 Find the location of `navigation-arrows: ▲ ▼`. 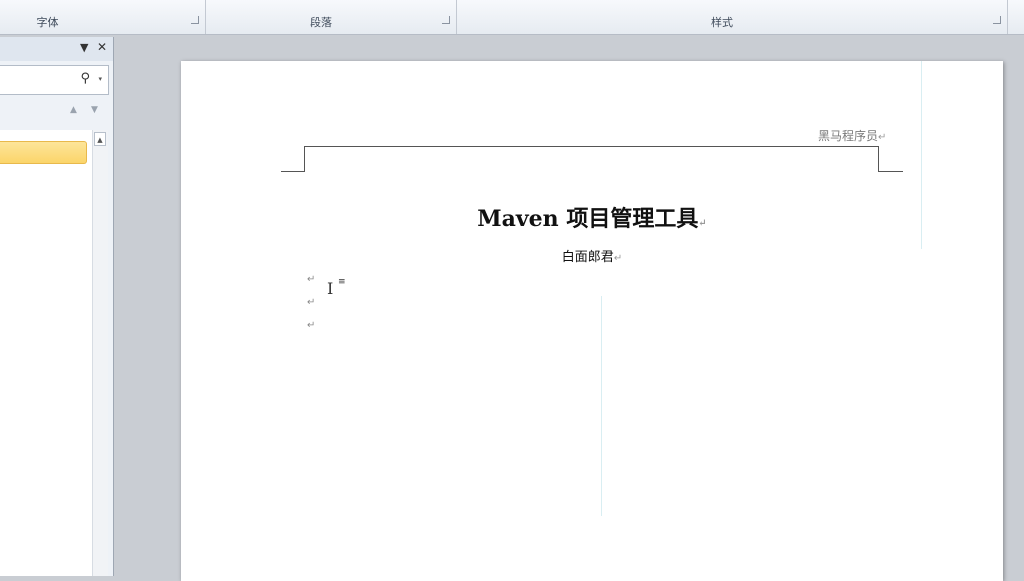

navigation-arrows: ▲ ▼ is located at coordinates (56, 111).